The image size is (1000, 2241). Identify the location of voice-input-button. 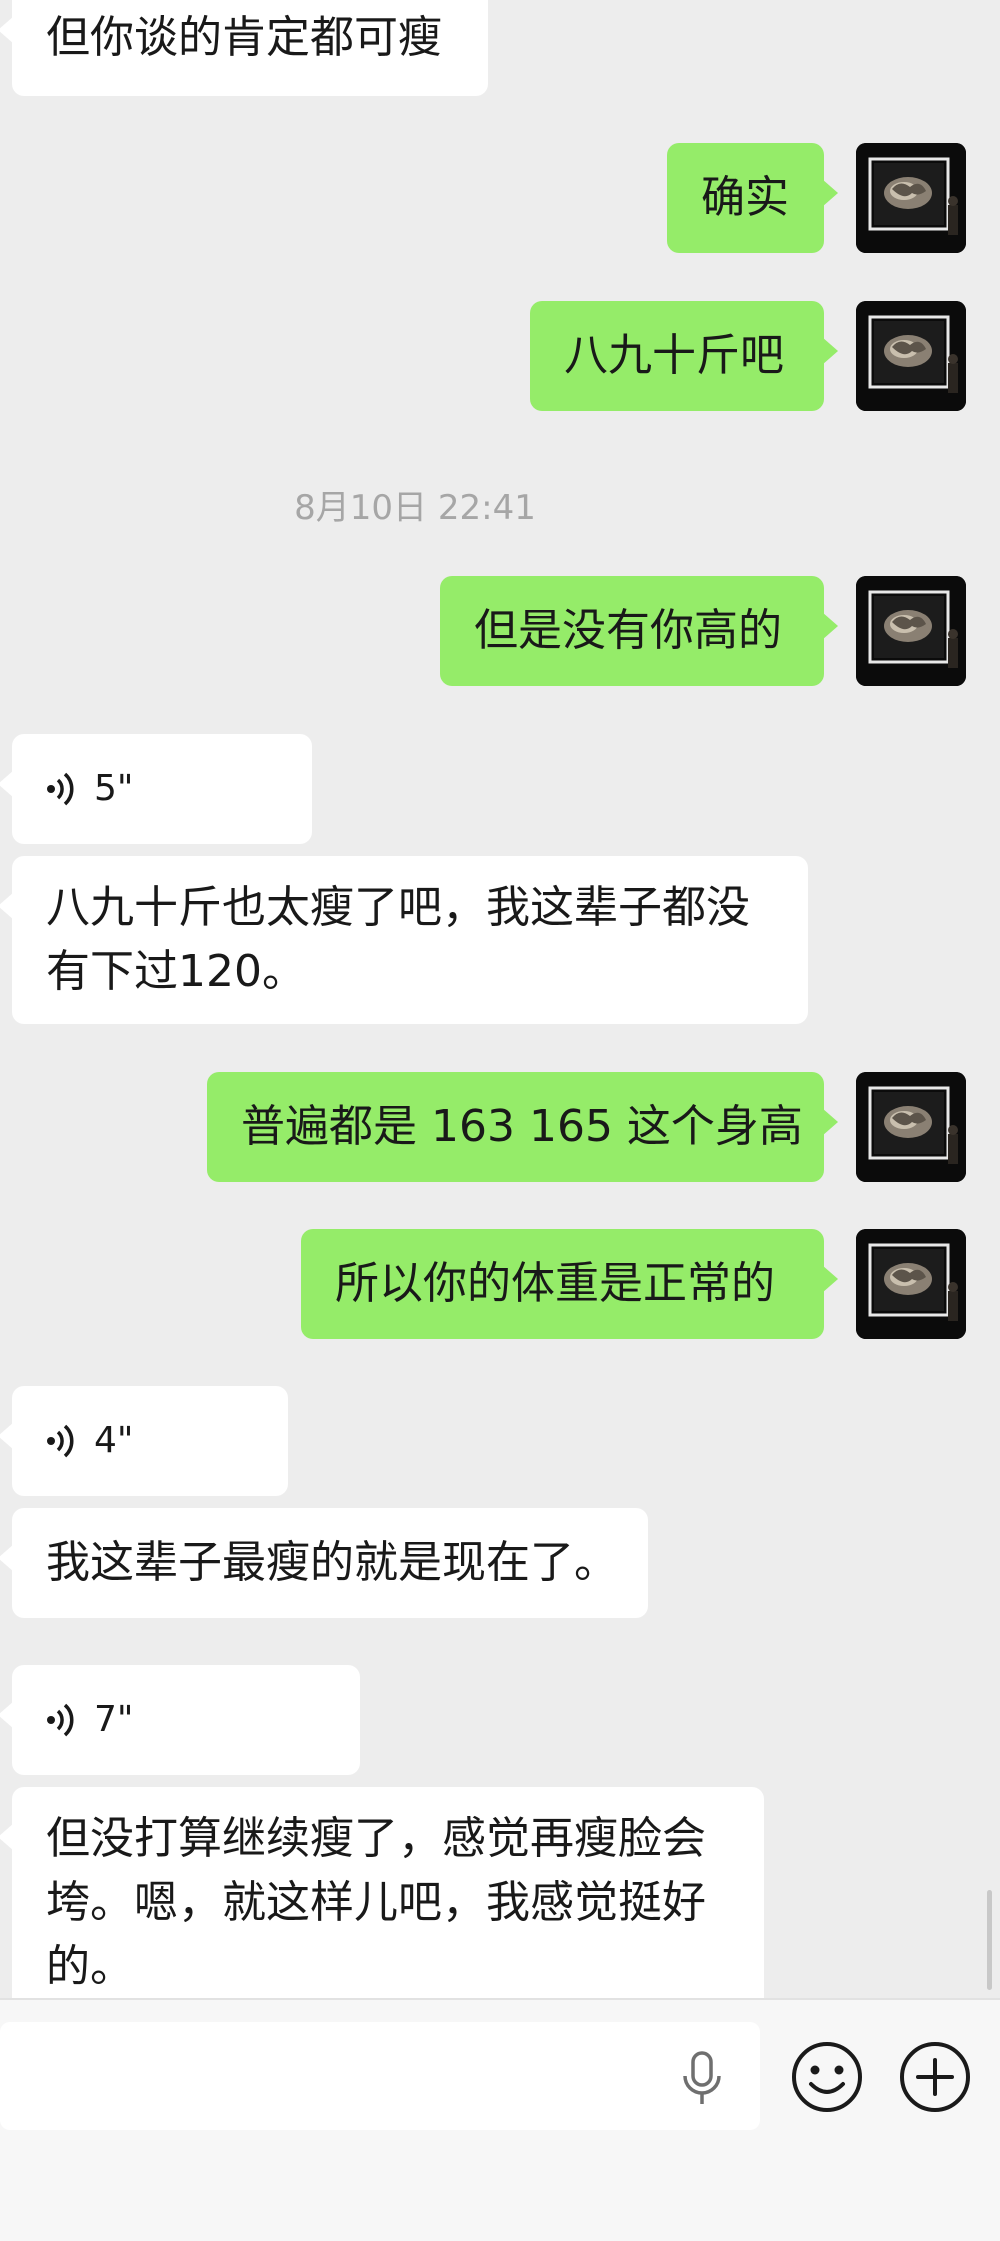
(702, 2078).